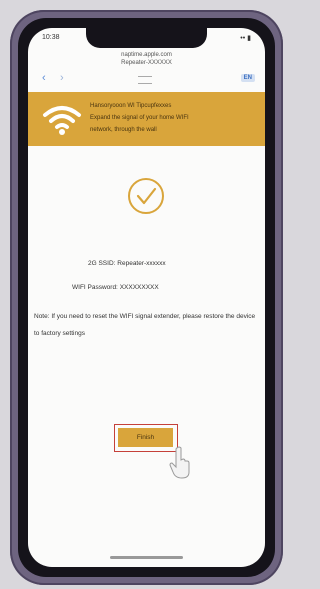 Image resolution: width=320 pixels, height=589 pixels. What do you see at coordinates (146, 38) in the screenshot?
I see `phone-notch` at bounding box center [146, 38].